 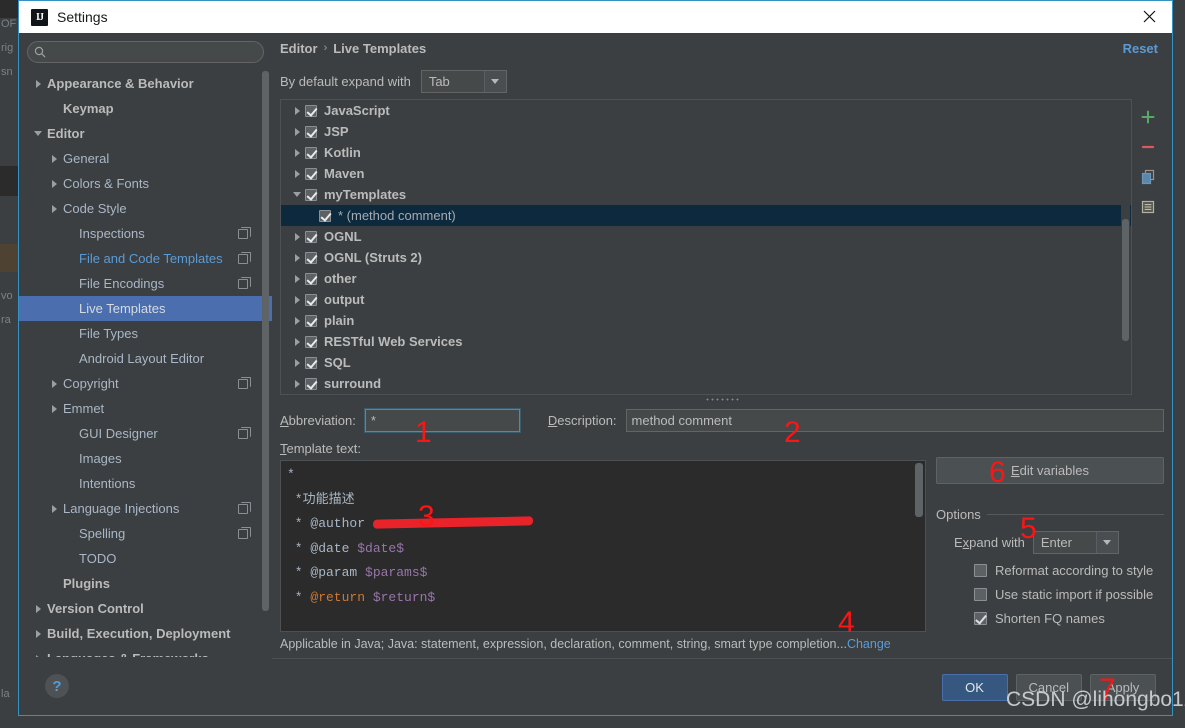 What do you see at coordinates (1149, 16) in the screenshot?
I see `close-icon` at bounding box center [1149, 16].